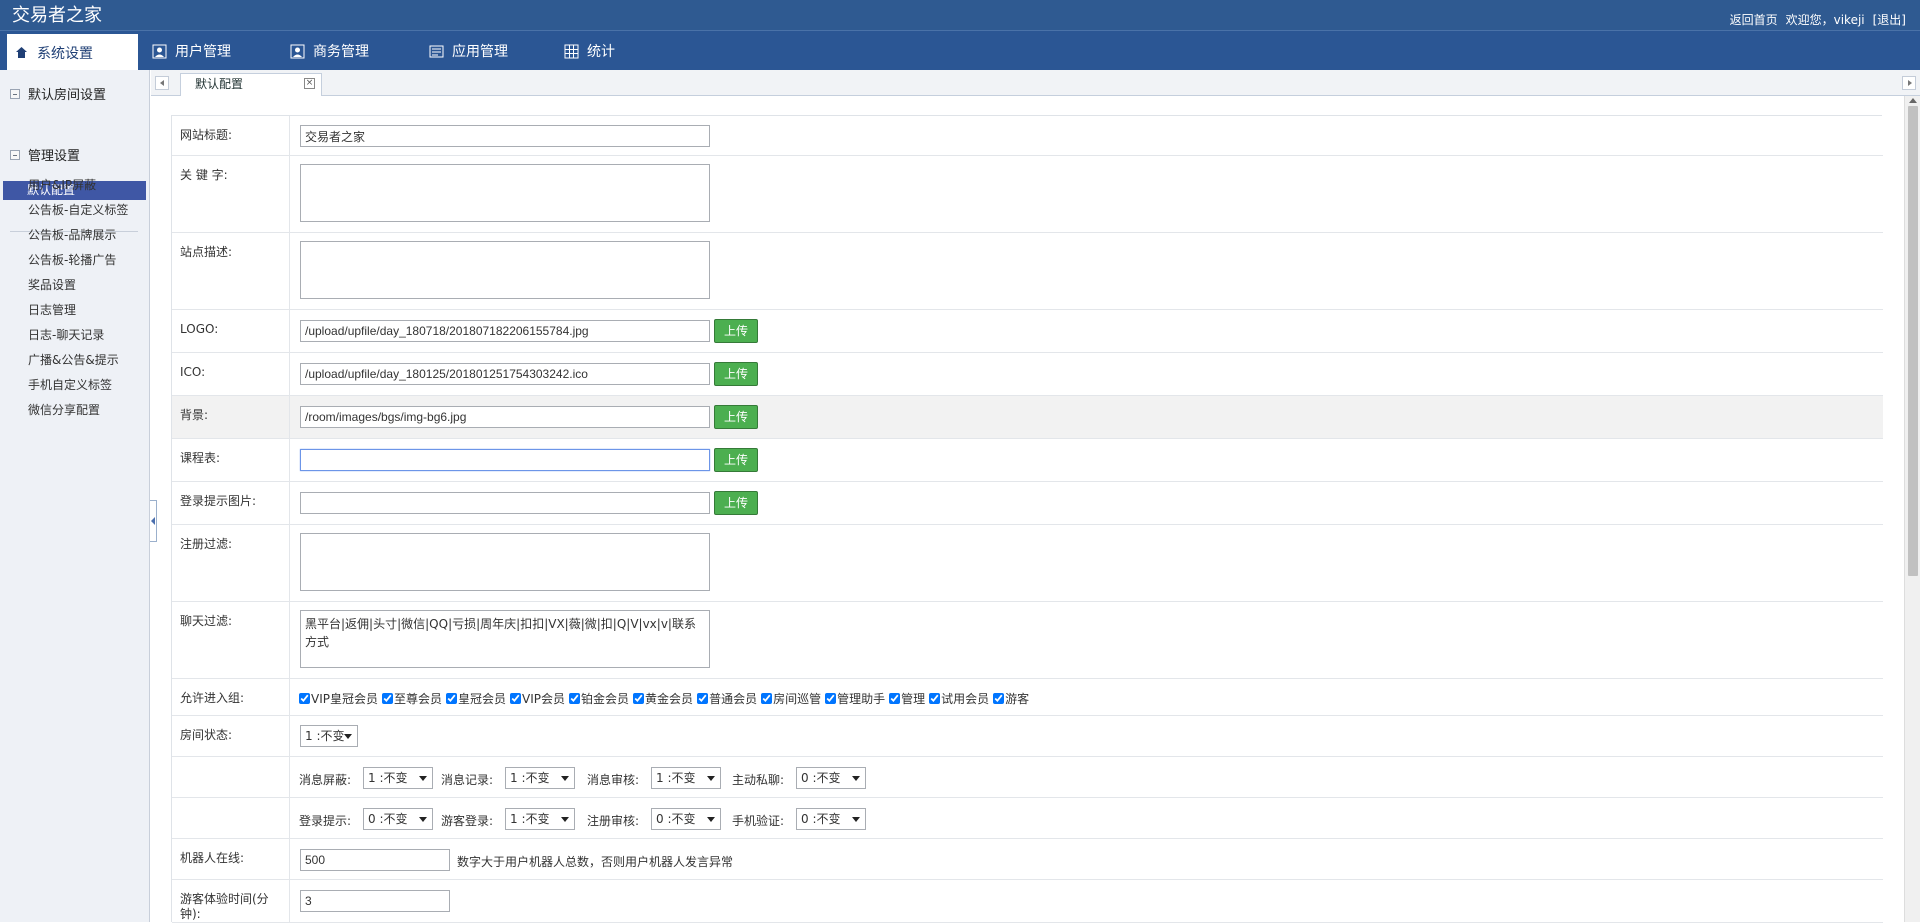 The image size is (1920, 923). Describe the element at coordinates (329, 736) in the screenshot. I see `room-status-select: 1 :不变` at that location.